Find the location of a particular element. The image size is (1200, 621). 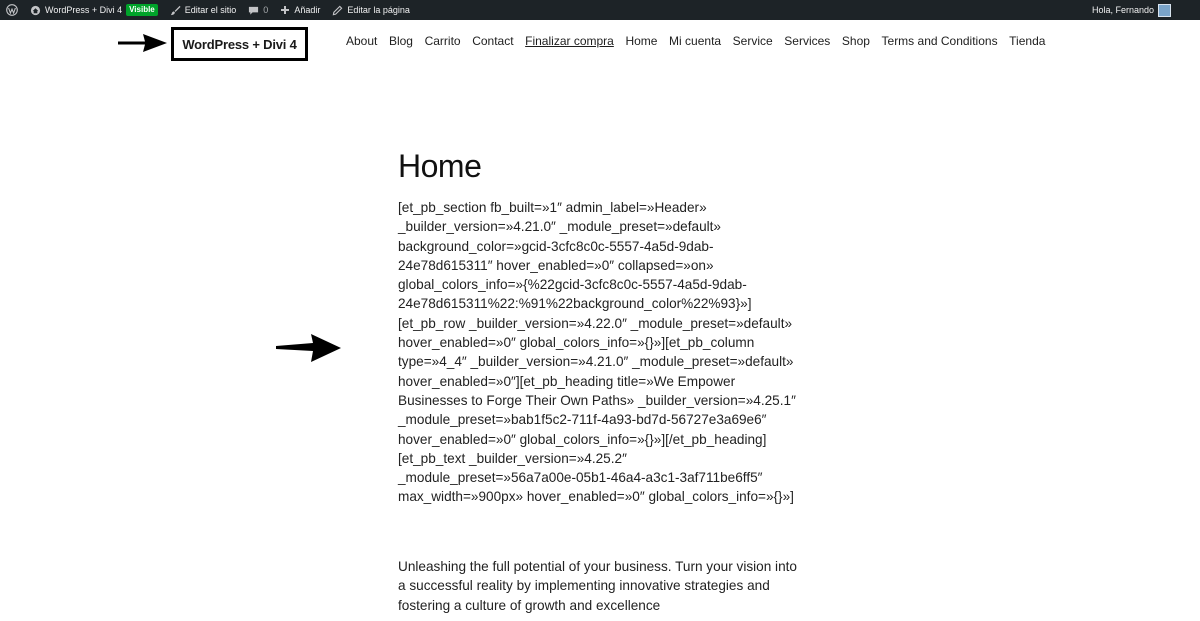

nav-item-contact: Contact is located at coordinates (492, 41).